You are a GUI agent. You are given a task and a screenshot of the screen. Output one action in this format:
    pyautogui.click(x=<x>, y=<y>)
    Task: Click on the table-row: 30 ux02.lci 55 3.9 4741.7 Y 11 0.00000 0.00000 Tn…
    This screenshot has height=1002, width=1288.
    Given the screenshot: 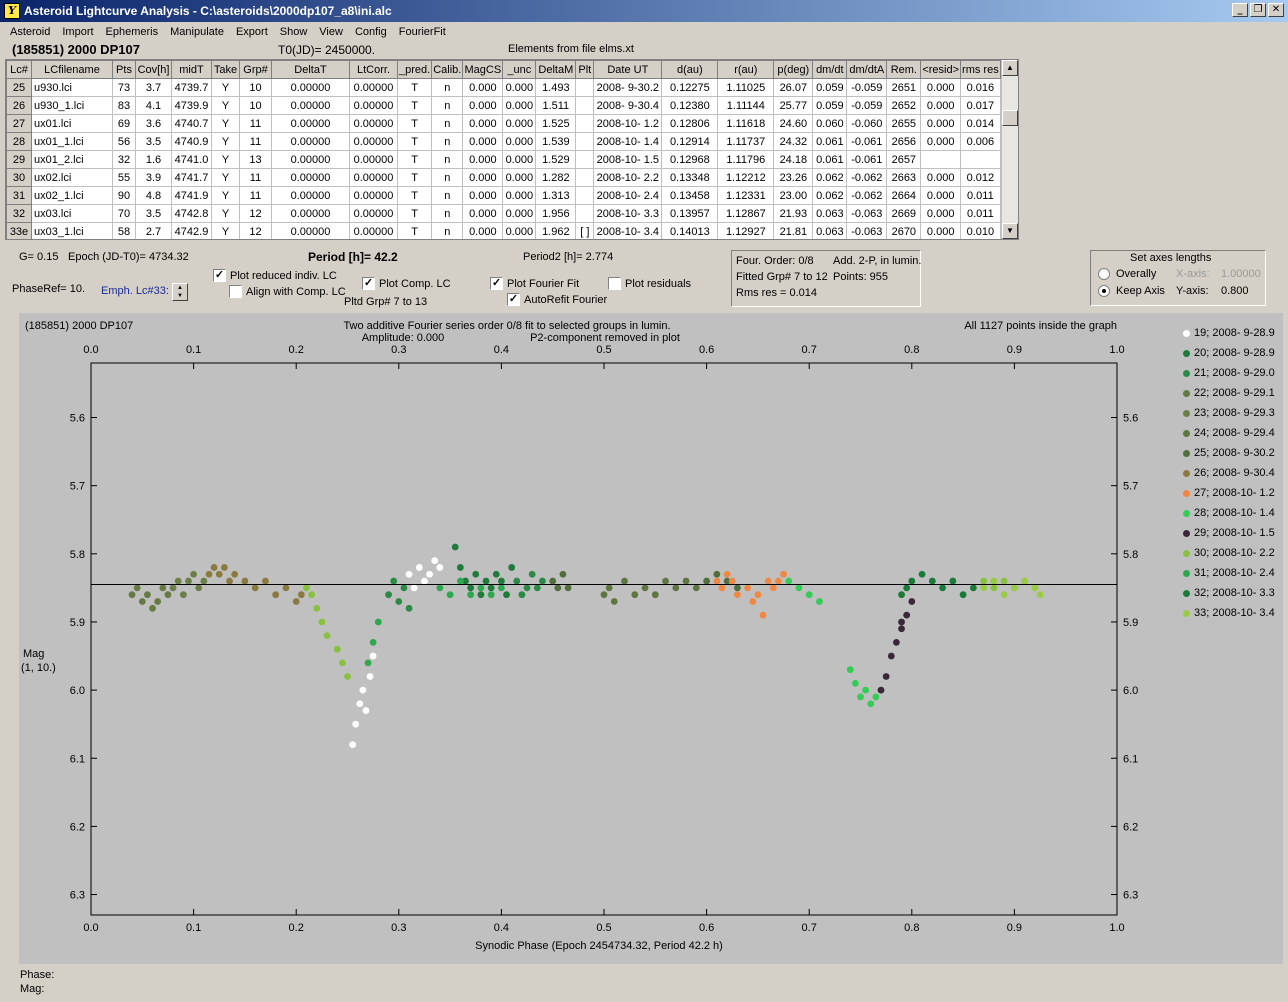 What is the action you would take?
    pyautogui.click(x=503, y=177)
    